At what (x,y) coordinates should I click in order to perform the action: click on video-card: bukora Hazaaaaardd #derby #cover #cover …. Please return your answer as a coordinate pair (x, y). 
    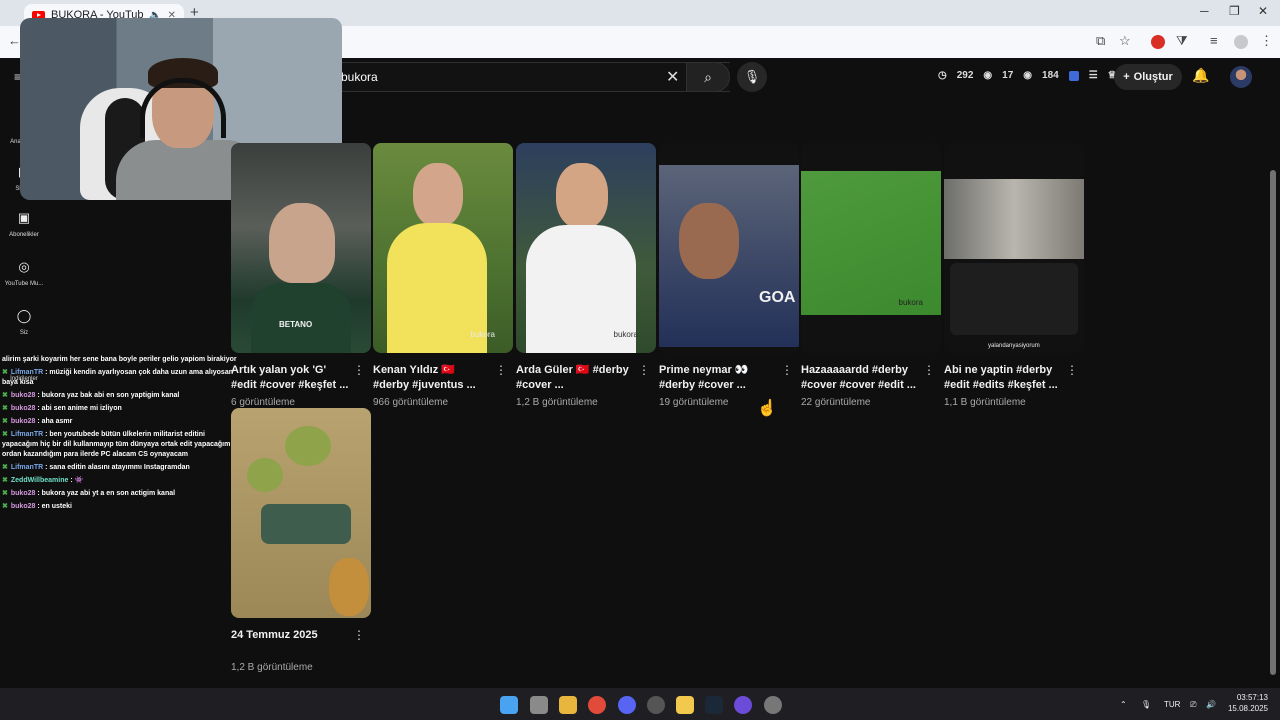
    Looking at the image, I should click on (871, 275).